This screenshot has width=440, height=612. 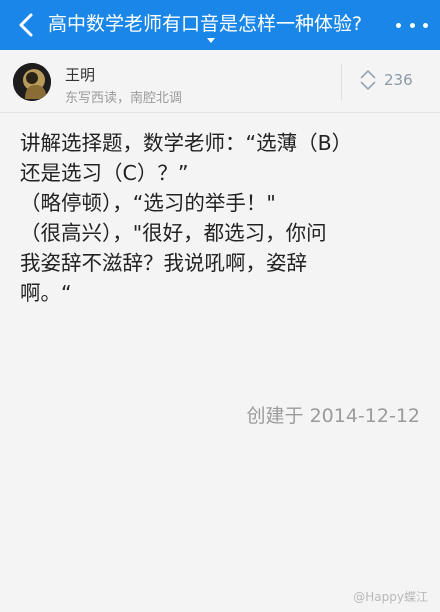 What do you see at coordinates (220, 81) in the screenshot?
I see `author-bar: 王明 东写西读，南腔北调 236` at bounding box center [220, 81].